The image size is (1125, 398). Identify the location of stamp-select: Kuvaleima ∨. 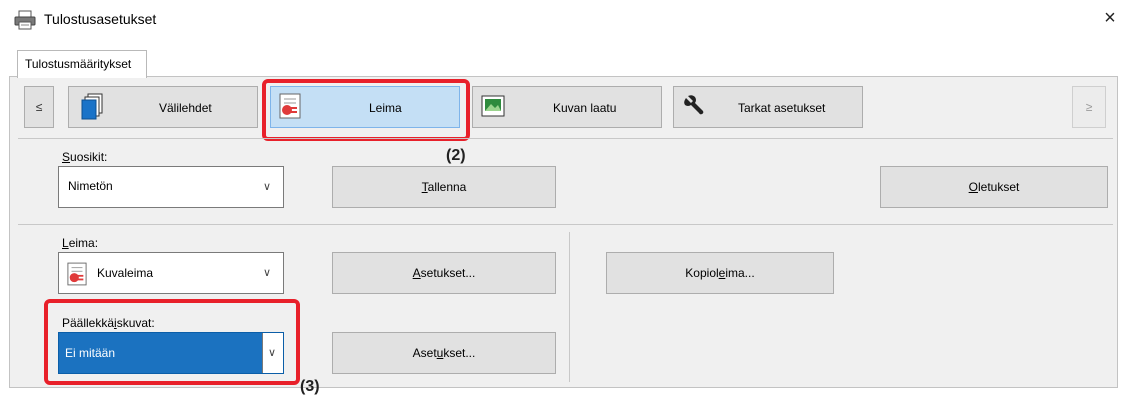
(171, 273).